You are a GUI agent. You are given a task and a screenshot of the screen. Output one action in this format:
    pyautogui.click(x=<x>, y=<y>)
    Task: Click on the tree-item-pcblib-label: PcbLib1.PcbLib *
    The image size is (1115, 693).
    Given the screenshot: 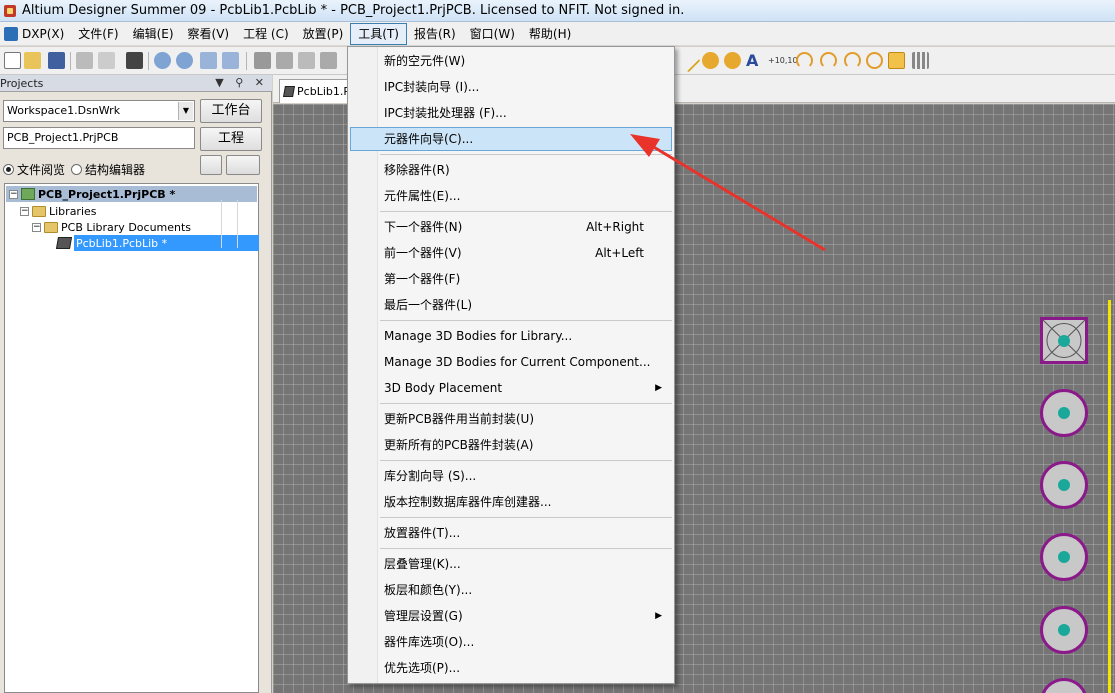 What is the action you would take?
    pyautogui.click(x=166, y=243)
    